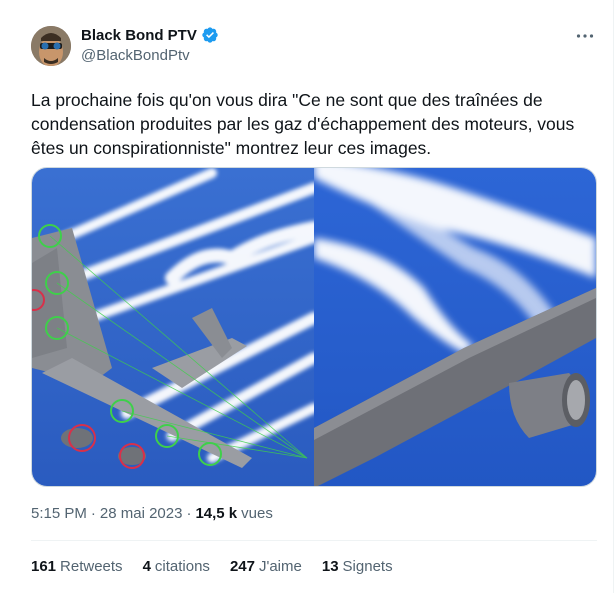 Image resolution: width=614 pixels, height=593 pixels. I want to click on tweet-meta: 5:15 PM · 28 mai 2023 · 14,5 k vues, so click(152, 513).